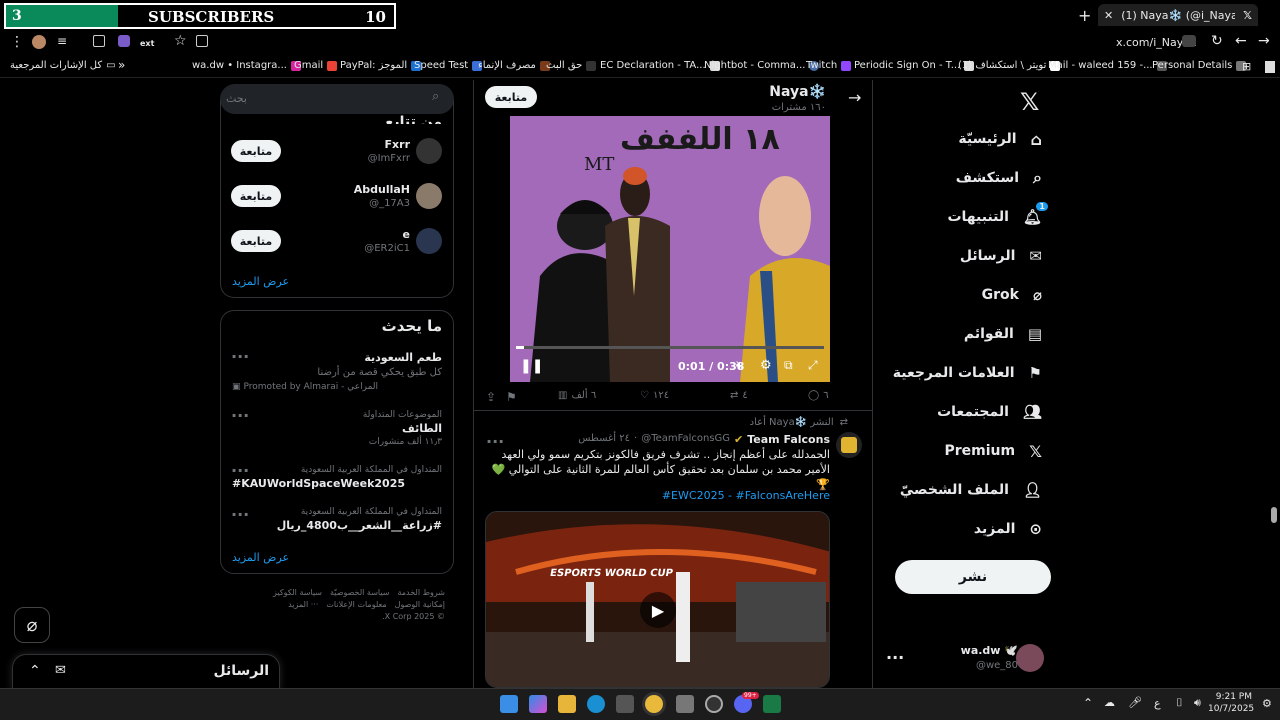 Image resolution: width=1280 pixels, height=720 pixels. What do you see at coordinates (147, 43) in the screenshot?
I see `ext-icon: ext` at bounding box center [147, 43].